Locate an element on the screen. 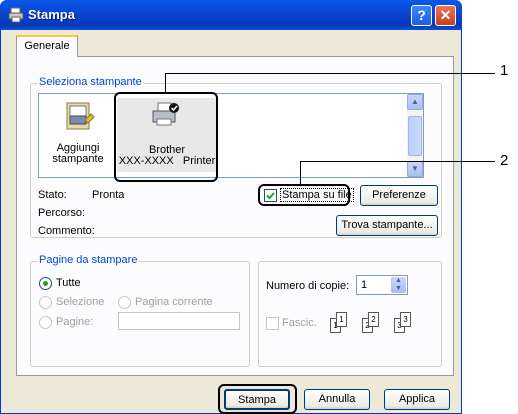 The width and height of the screenshot is (518, 414). printer-icon is located at coordinates (16, 15).